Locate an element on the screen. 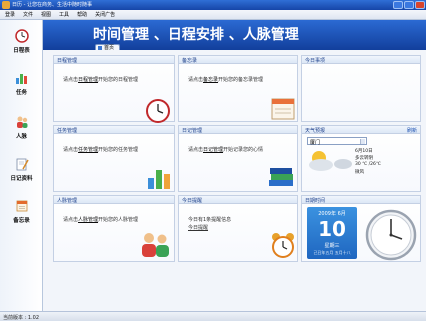  card-weather: 天气预报 刷新 厦门 6月10日 多云转阴 30 ℃ /26℃ 微风 is located at coordinates (361, 158).